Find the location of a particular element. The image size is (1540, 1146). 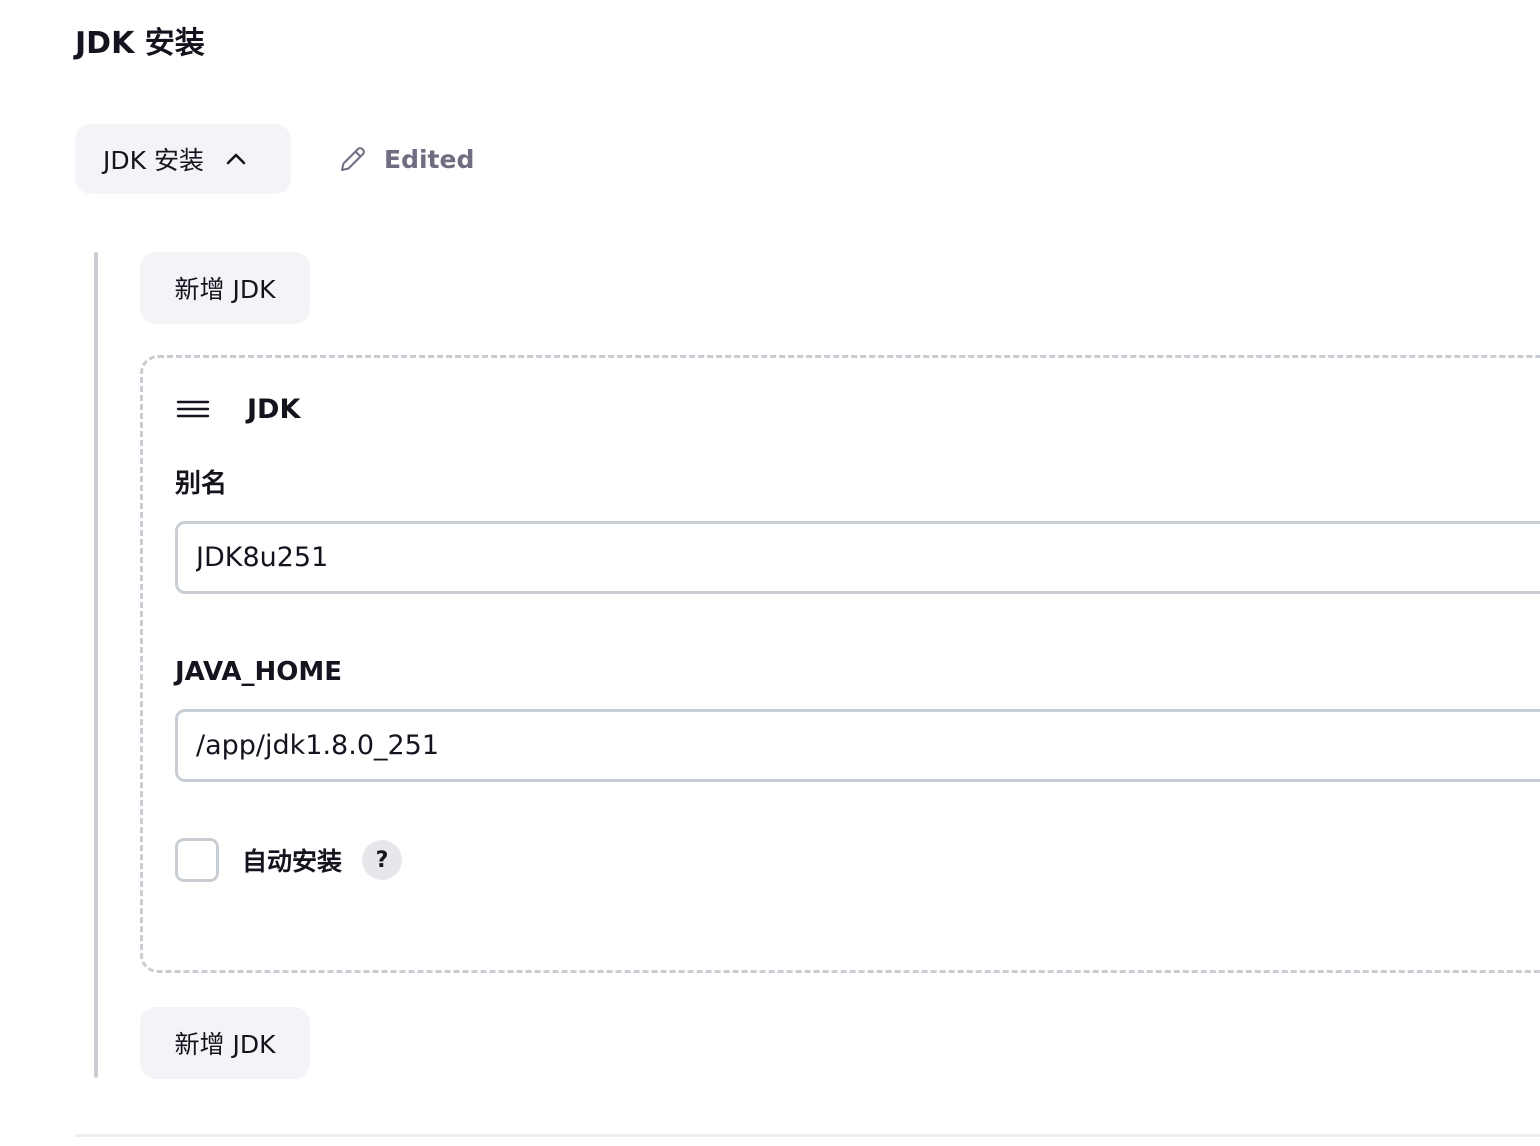

add-jdk-button-top: 新增 JDK is located at coordinates (225, 288).